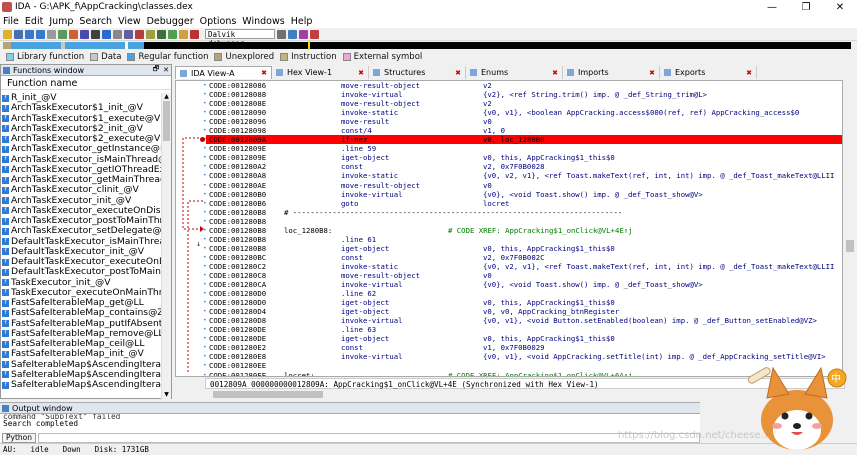 Image resolution: width=857 pixels, height=455 pixels. Describe the element at coordinates (139, 34) in the screenshot. I see `struct-icon` at that location.